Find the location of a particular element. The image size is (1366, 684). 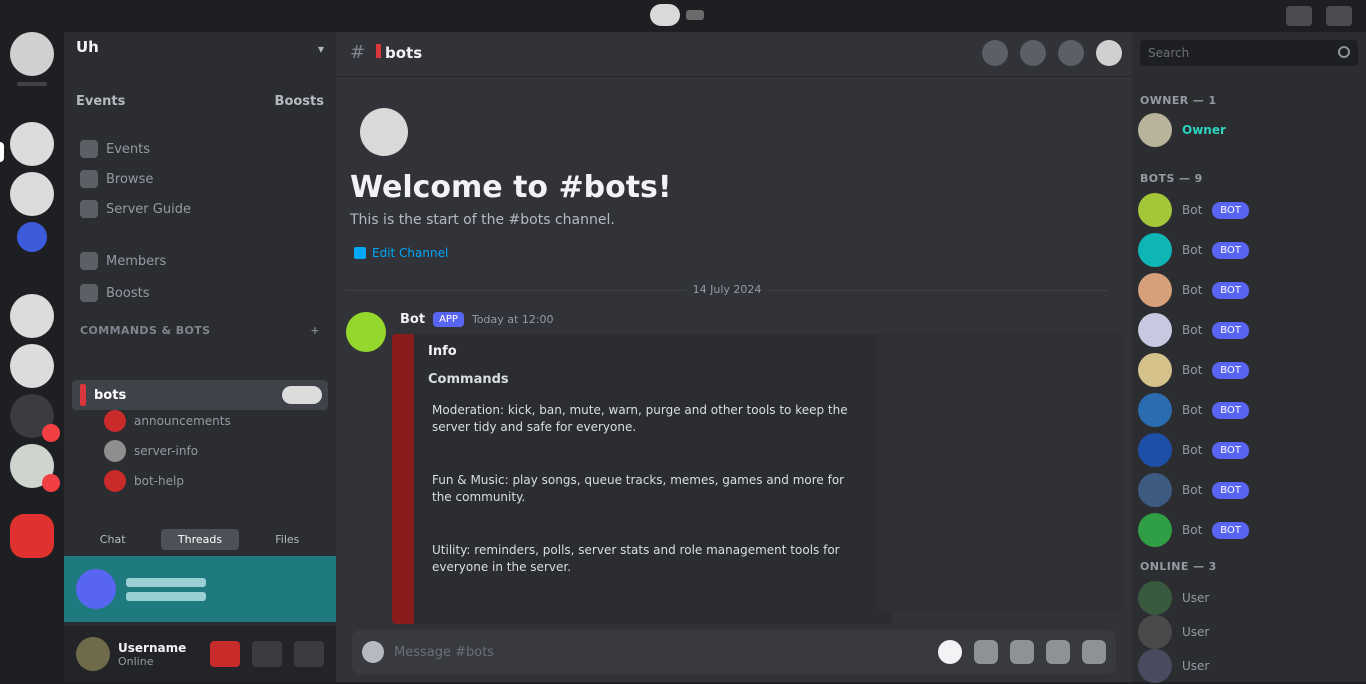

guide-icon is located at coordinates (89, 209).